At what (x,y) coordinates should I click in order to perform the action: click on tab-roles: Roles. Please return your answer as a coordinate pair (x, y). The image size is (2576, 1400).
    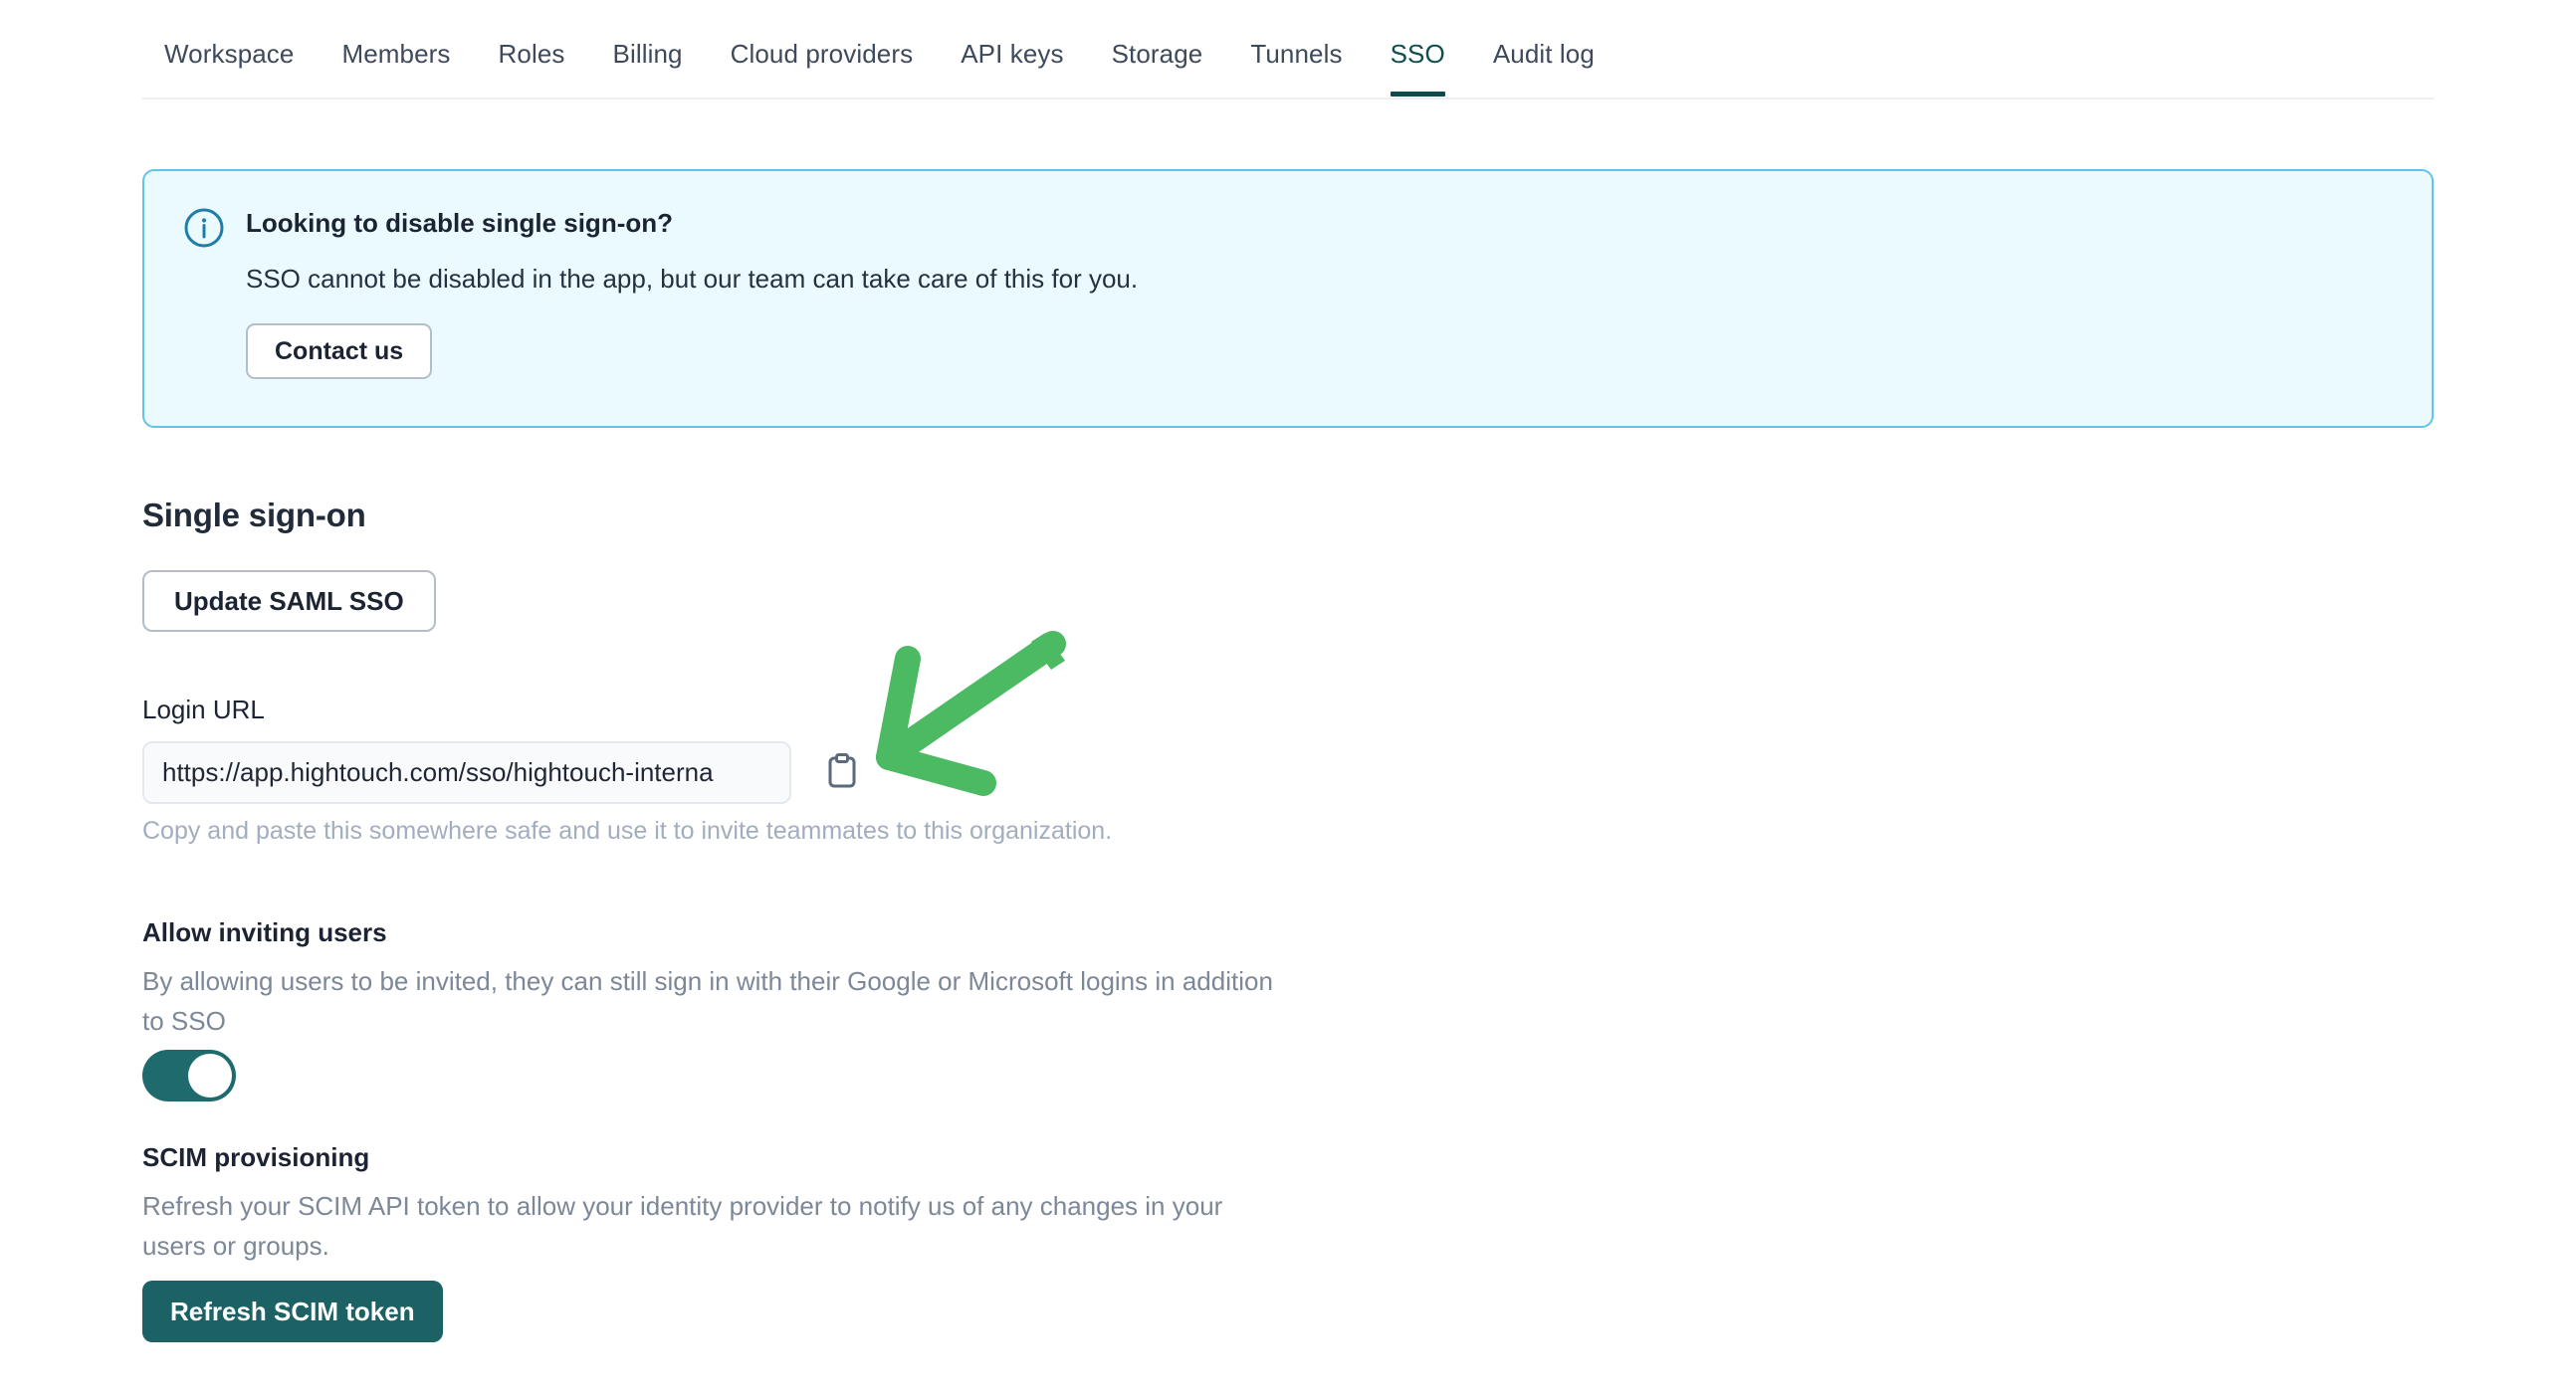
    Looking at the image, I should click on (532, 61).